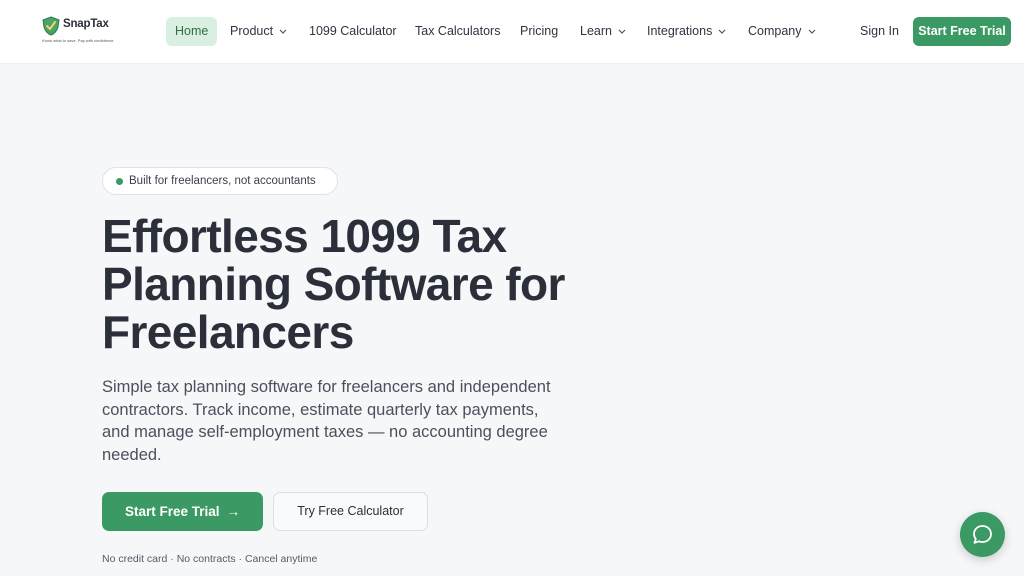 This screenshot has height=576, width=1024. I want to click on nav-item-label: Integrations, so click(680, 31).